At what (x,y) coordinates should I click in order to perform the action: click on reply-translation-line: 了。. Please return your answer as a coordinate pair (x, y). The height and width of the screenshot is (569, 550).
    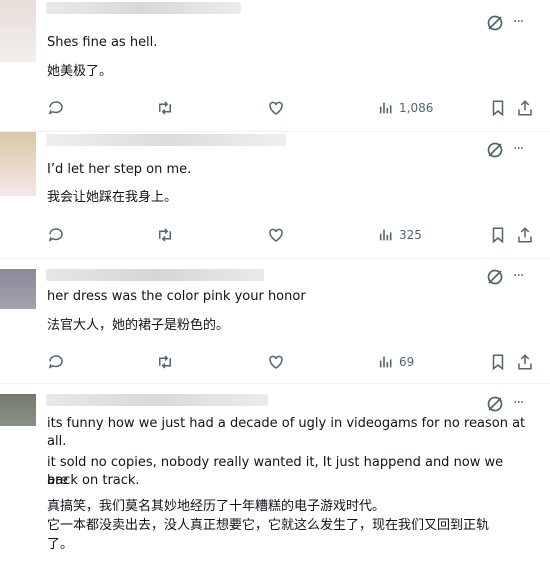
    Looking at the image, I should click on (60, 544).